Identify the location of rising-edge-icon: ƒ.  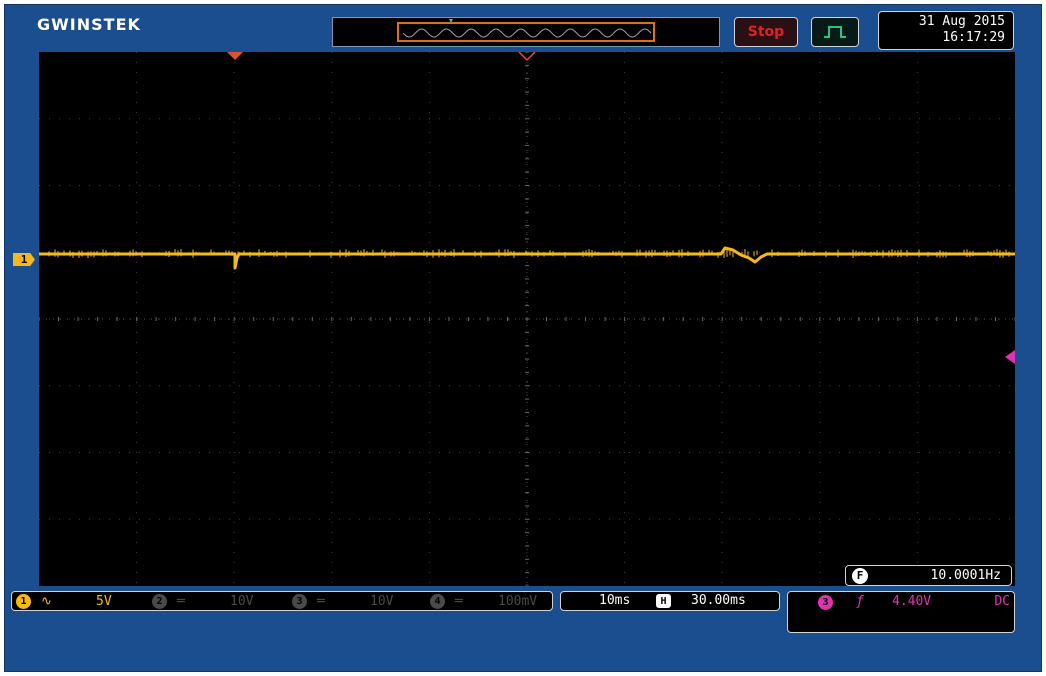
(860, 601).